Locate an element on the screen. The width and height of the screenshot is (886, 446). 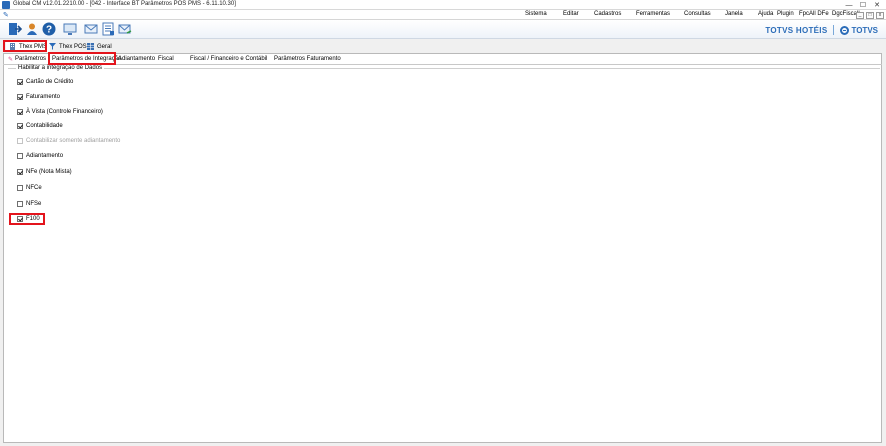
app-icon is located at coordinates (6, 5).